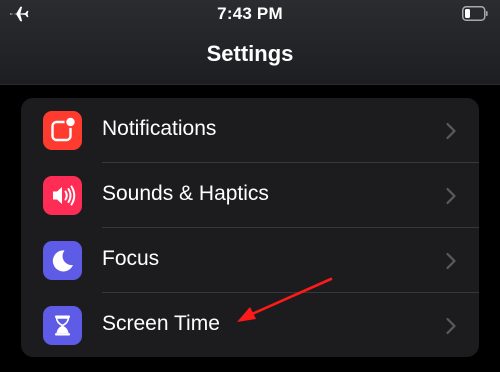  What do you see at coordinates (475, 13) in the screenshot?
I see `battery-icon` at bounding box center [475, 13].